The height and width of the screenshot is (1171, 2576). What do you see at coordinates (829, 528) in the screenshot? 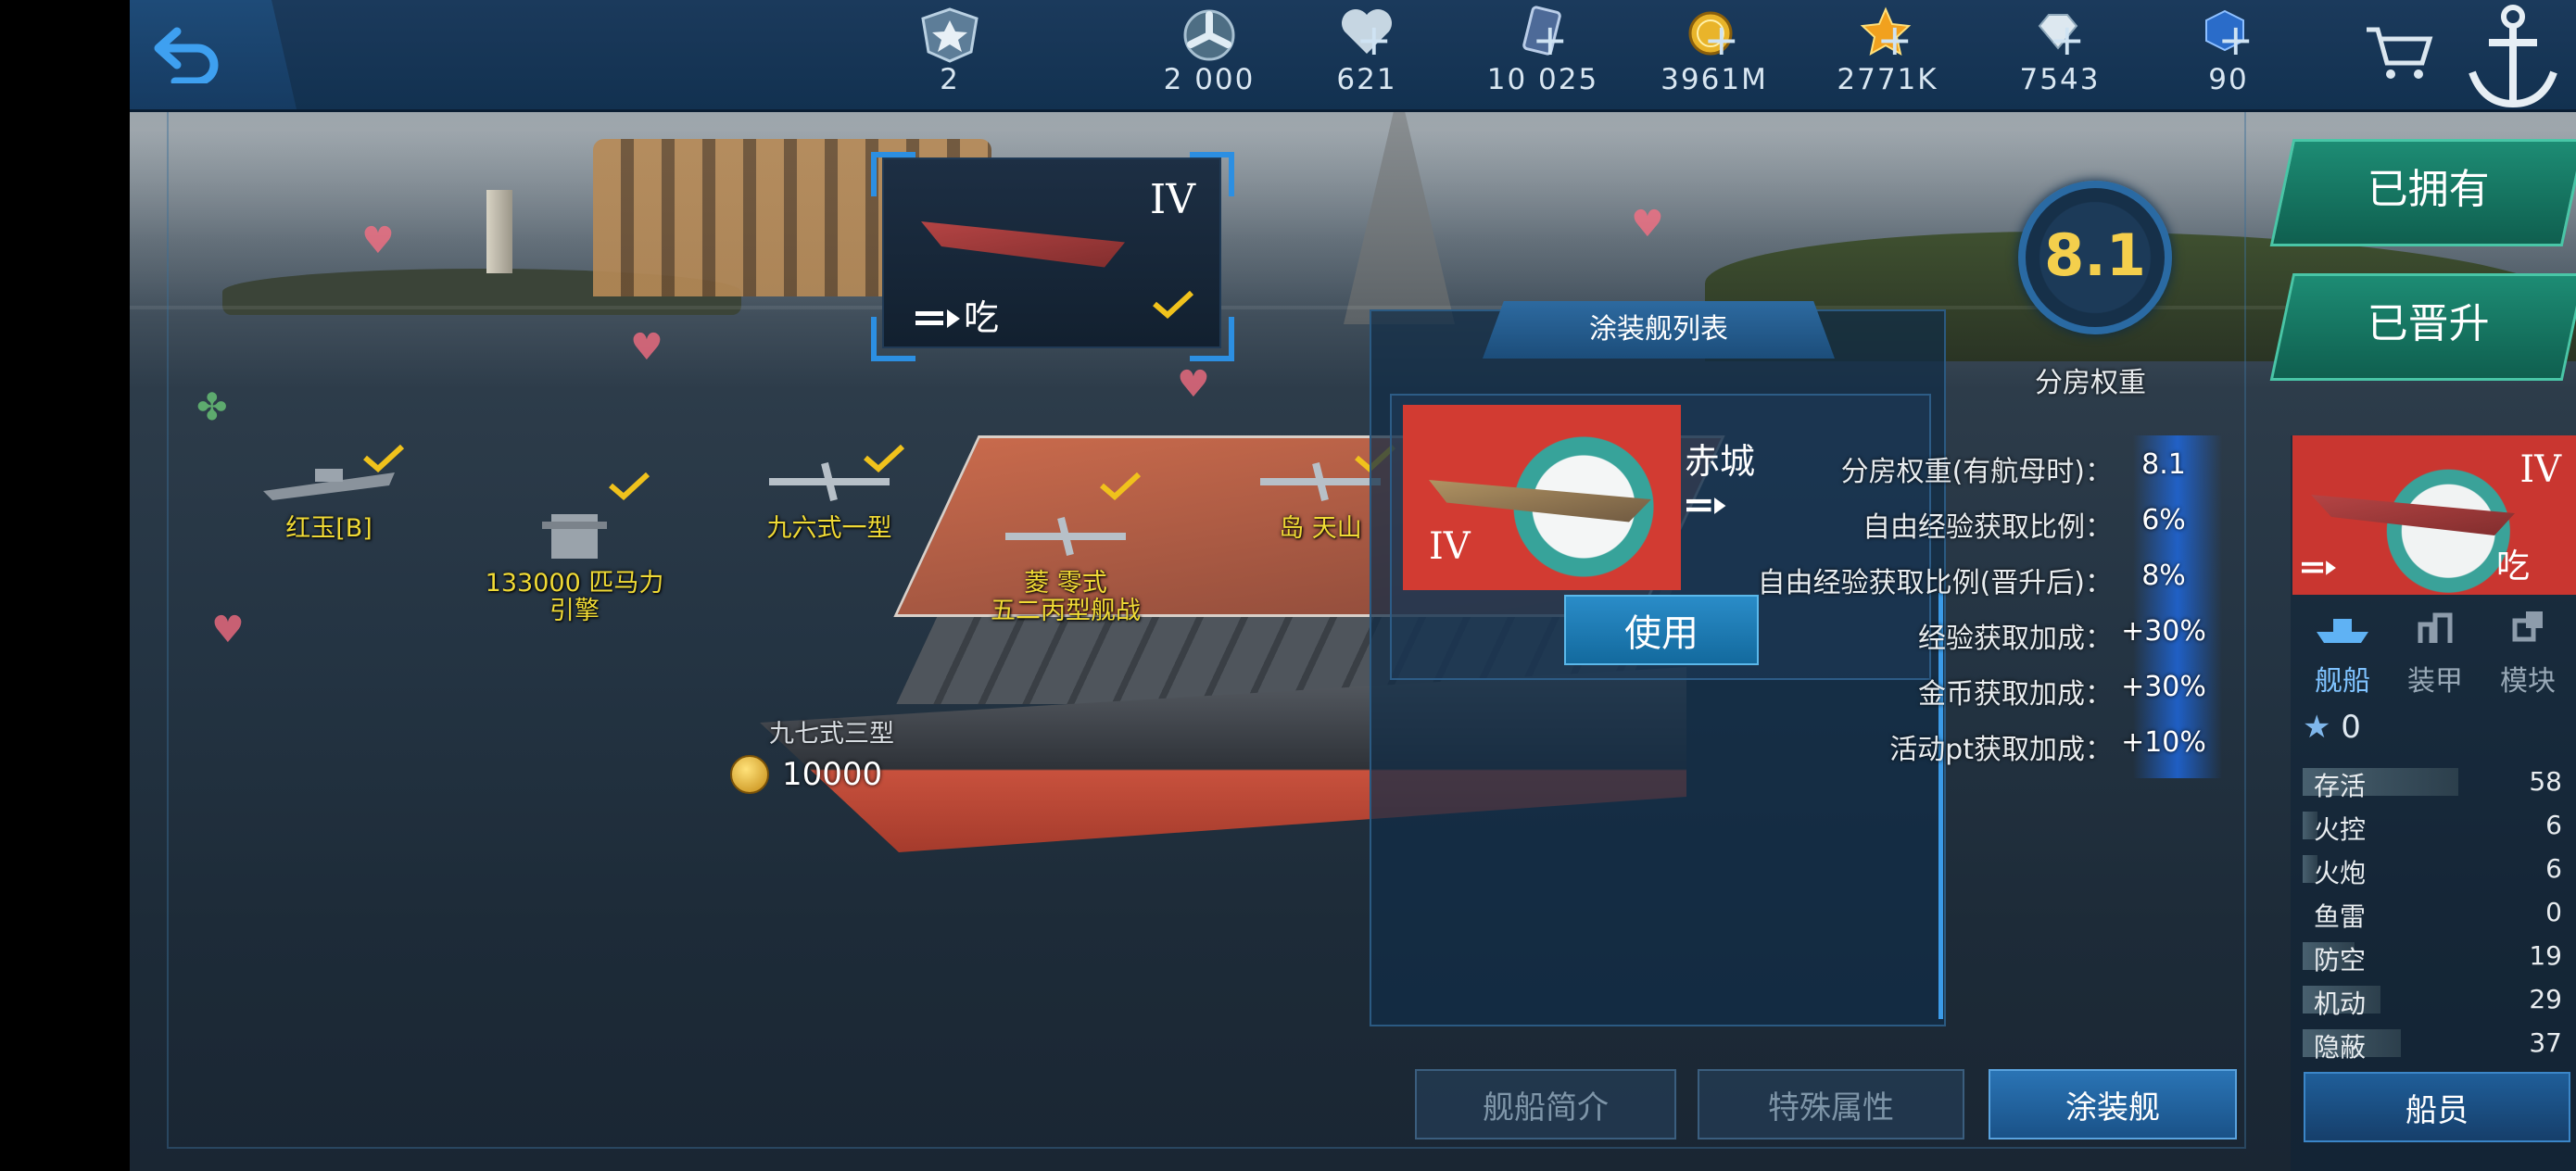
I see `equipment-label: 九六式一型` at bounding box center [829, 528].